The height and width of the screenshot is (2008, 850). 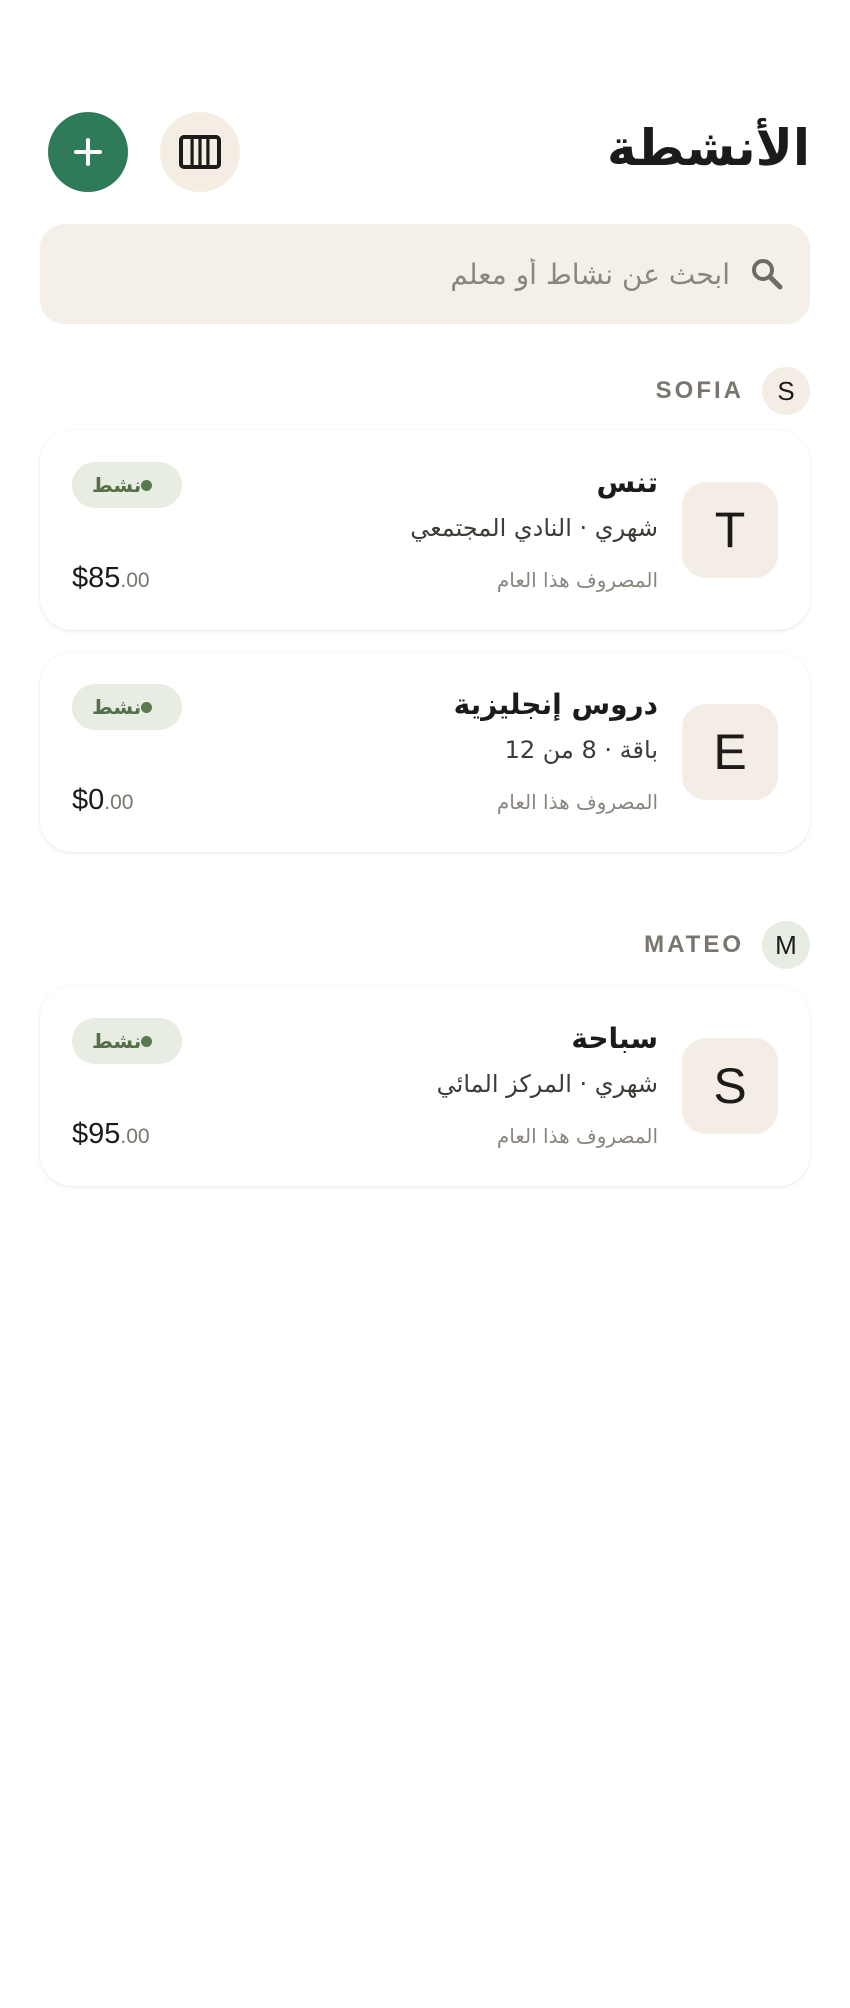 What do you see at coordinates (786, 391) in the screenshot?
I see `avatar: S` at bounding box center [786, 391].